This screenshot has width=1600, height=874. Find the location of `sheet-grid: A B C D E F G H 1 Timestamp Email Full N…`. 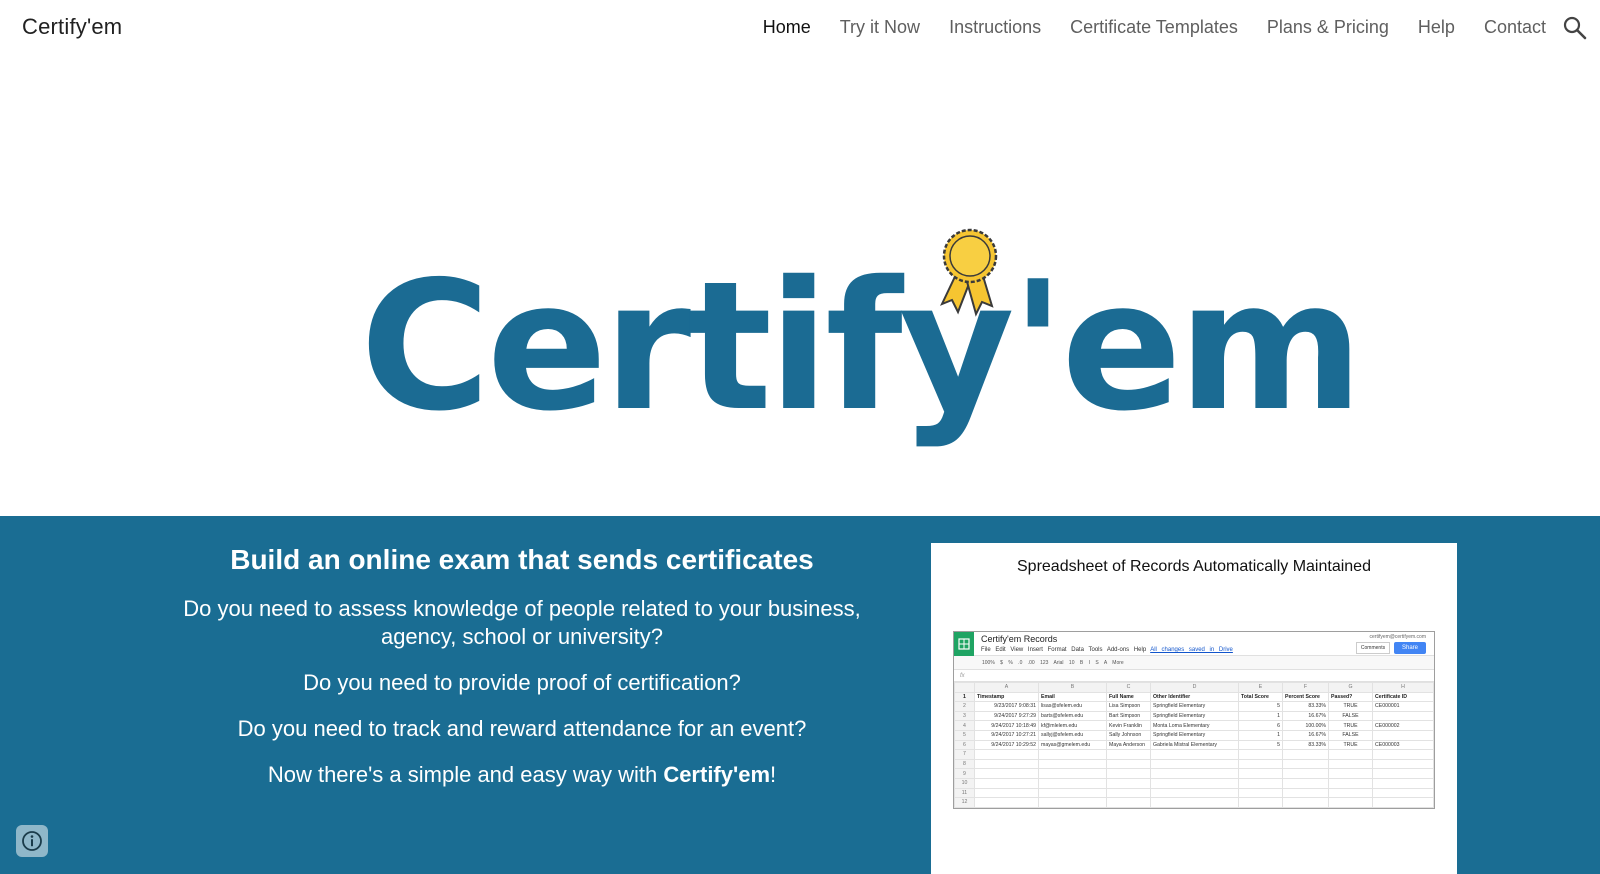

sheet-grid: A B C D E F G H 1 Timestamp Email Full N… is located at coordinates (1194, 745).